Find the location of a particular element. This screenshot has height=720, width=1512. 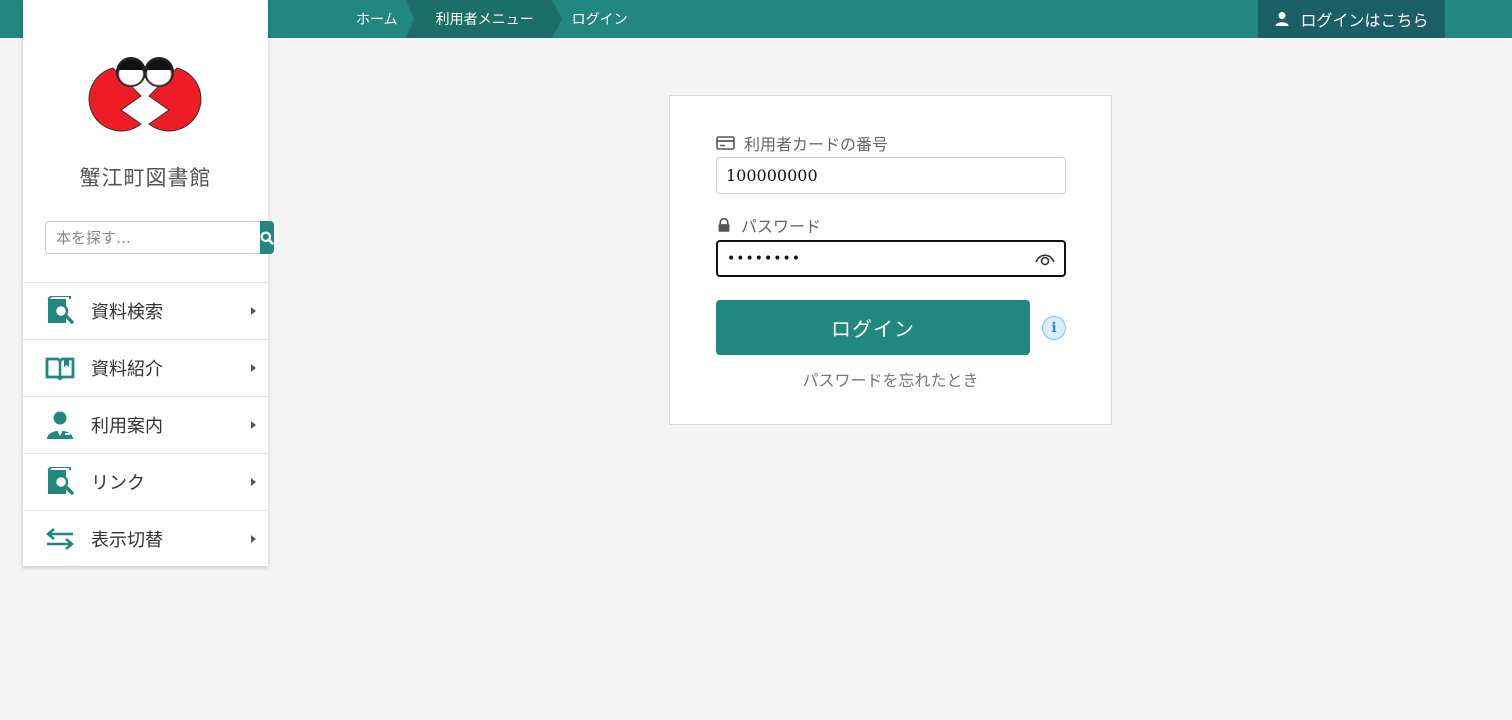

search-input is located at coordinates (152, 237).